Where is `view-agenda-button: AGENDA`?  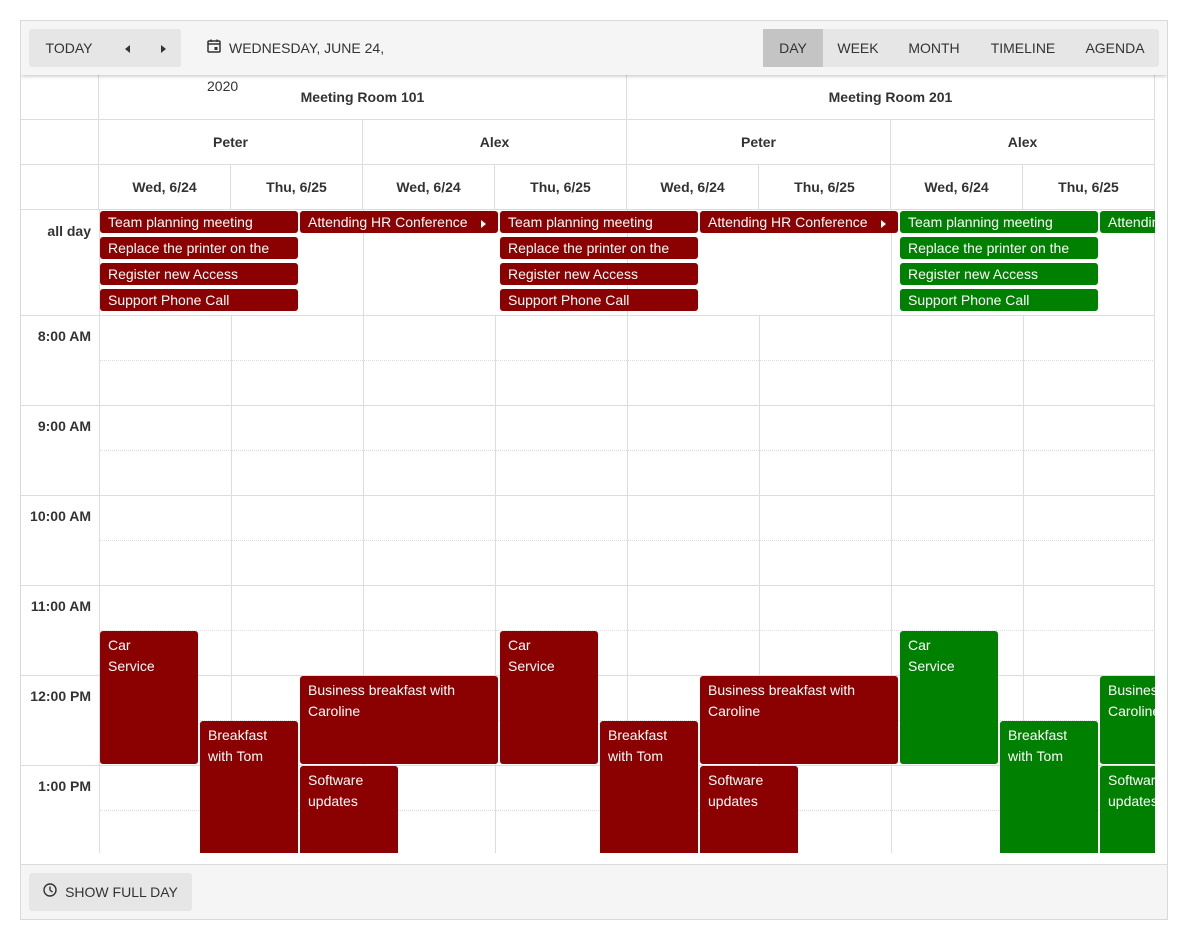 view-agenda-button: AGENDA is located at coordinates (1115, 48).